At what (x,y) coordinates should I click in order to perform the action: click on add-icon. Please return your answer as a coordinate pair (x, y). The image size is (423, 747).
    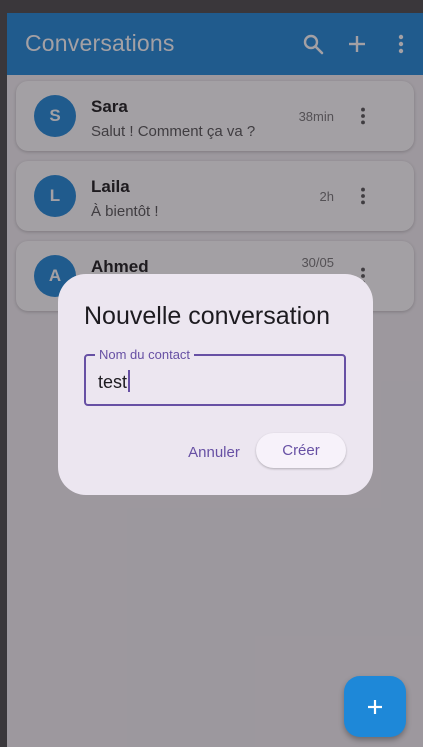
    Looking at the image, I should click on (375, 706).